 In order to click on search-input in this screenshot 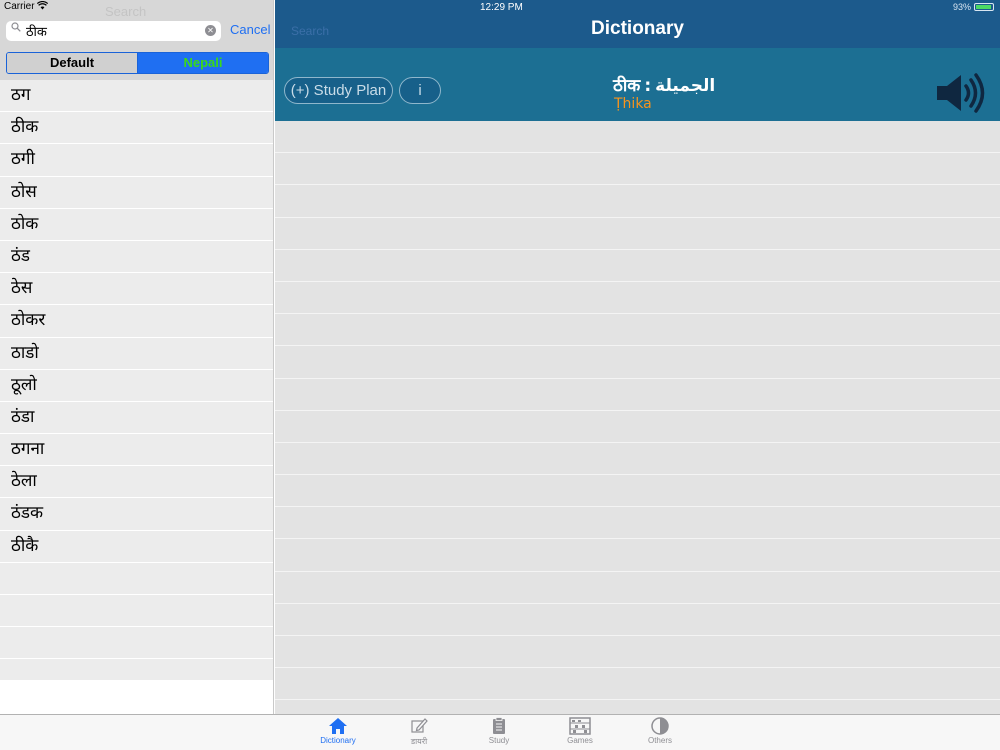, I will do `click(115, 31)`.